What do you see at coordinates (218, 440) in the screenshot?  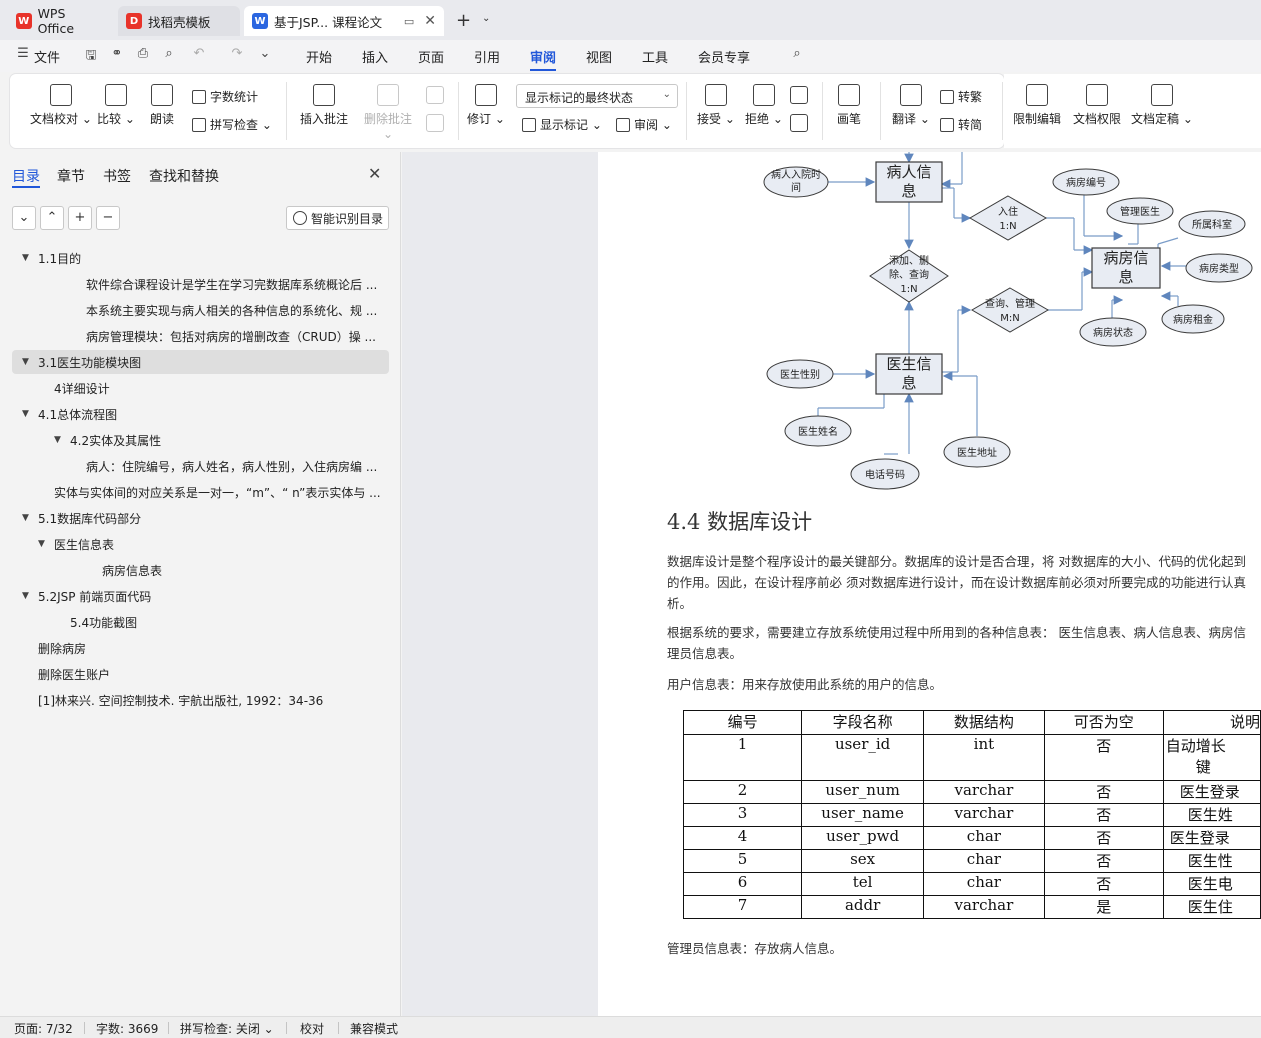 I see `toc-item: ▼ 4.2实体及其属性` at bounding box center [218, 440].